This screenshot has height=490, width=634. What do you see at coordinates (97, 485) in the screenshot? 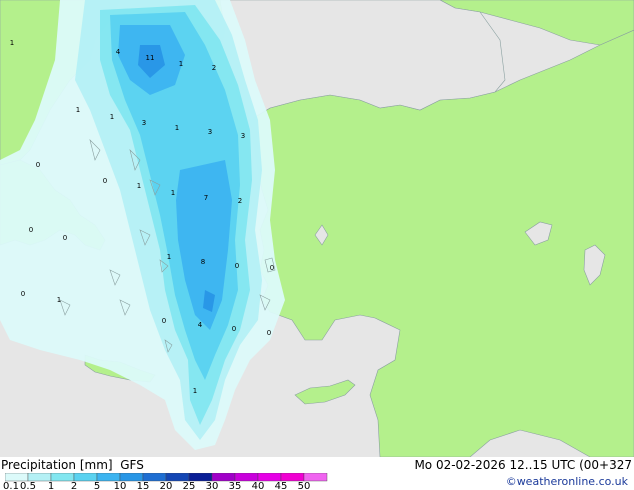
I see `colorbar-tick-label: 5` at bounding box center [97, 485].